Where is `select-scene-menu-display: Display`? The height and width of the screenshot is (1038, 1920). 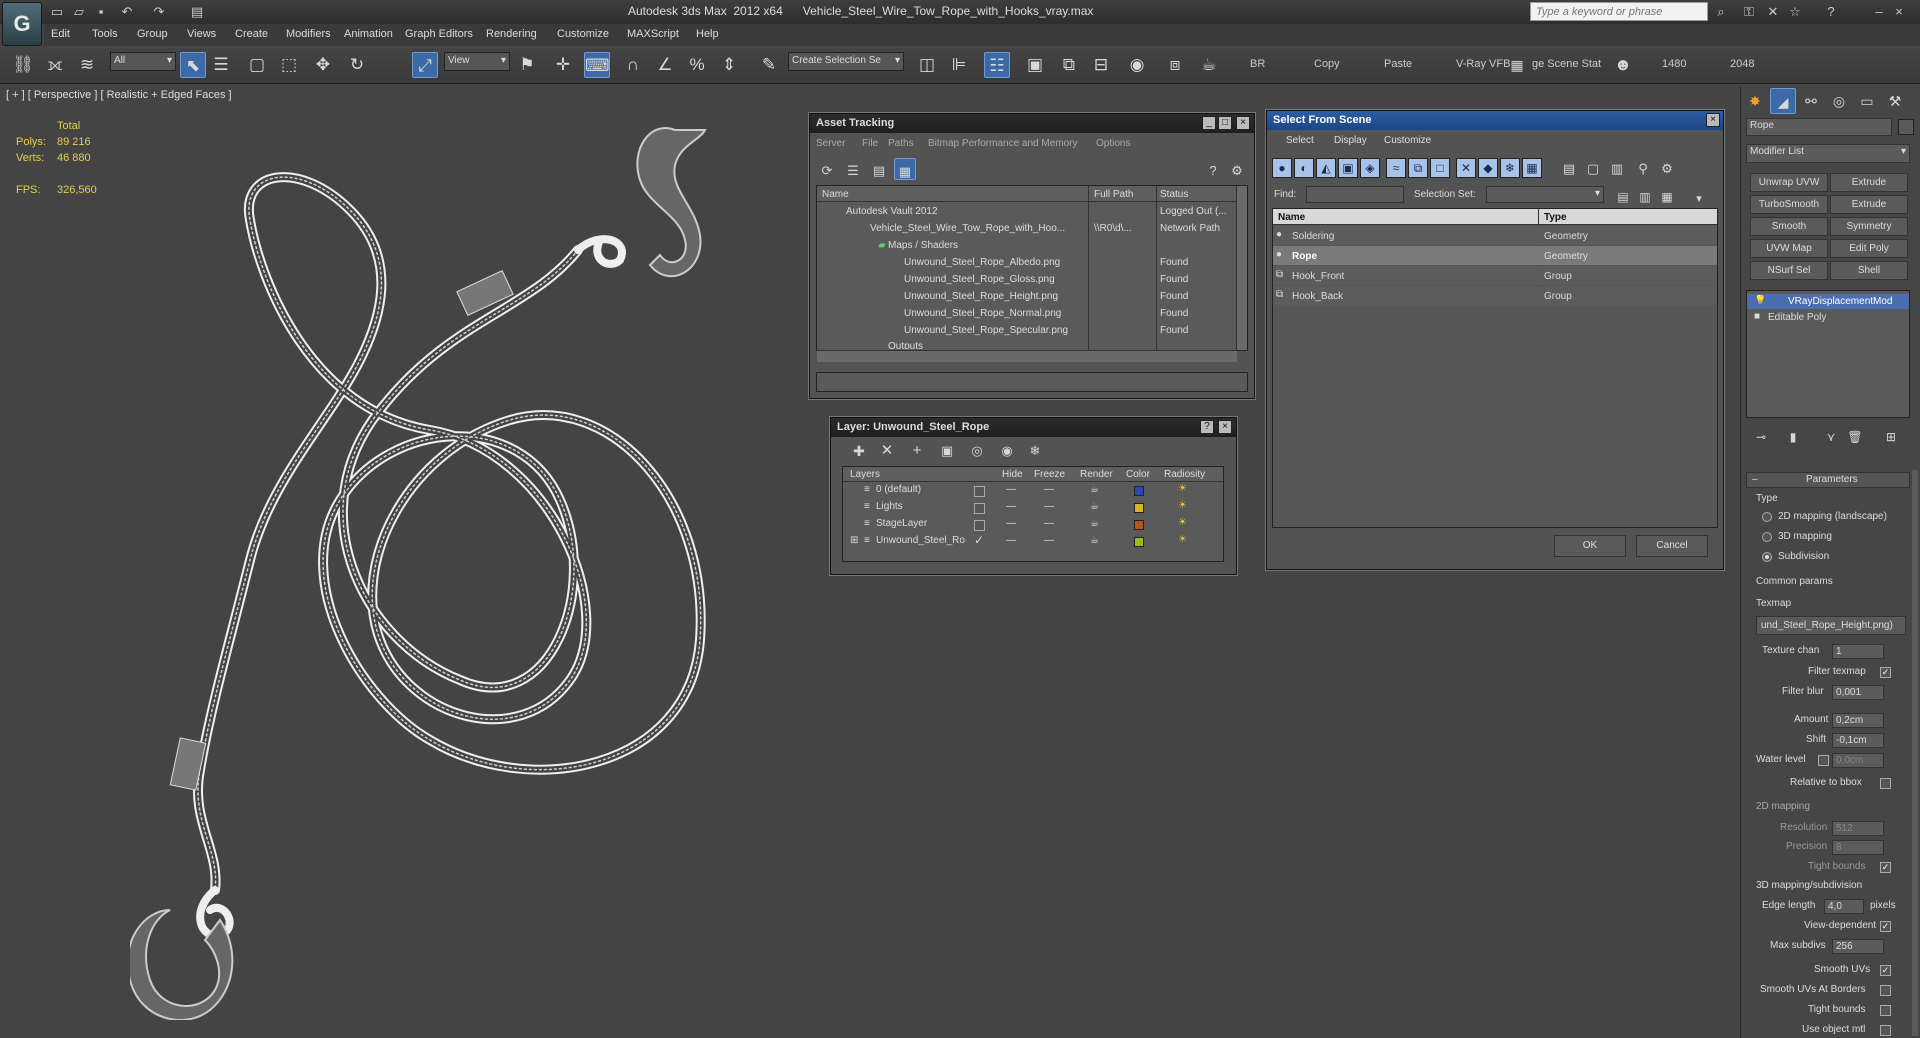
select-scene-menu-display: Display is located at coordinates (1350, 144).